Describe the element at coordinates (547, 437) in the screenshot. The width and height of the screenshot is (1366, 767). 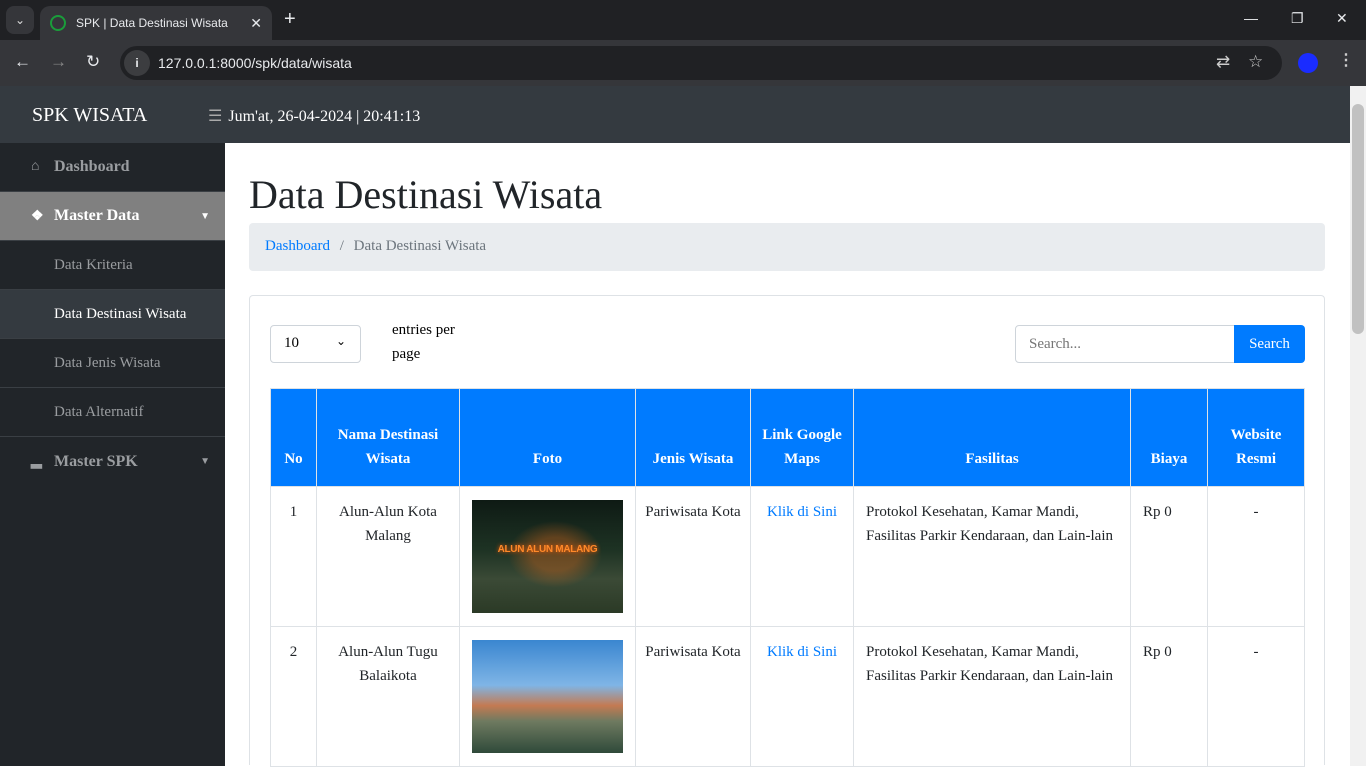
I see `col-header-foto: Foto` at that location.